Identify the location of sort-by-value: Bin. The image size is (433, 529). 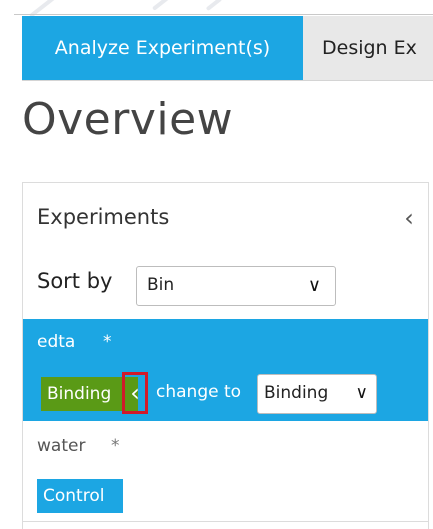
(161, 285).